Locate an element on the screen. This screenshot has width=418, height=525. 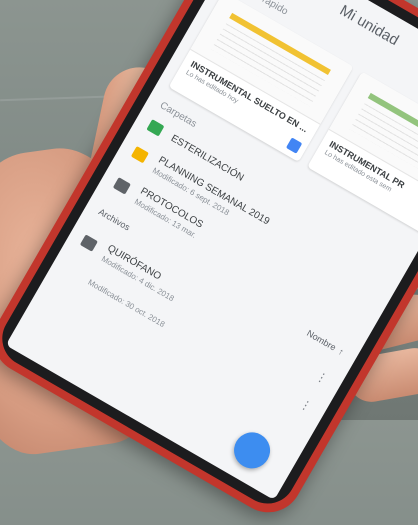
files-label: Archivos is located at coordinates (114, 219).